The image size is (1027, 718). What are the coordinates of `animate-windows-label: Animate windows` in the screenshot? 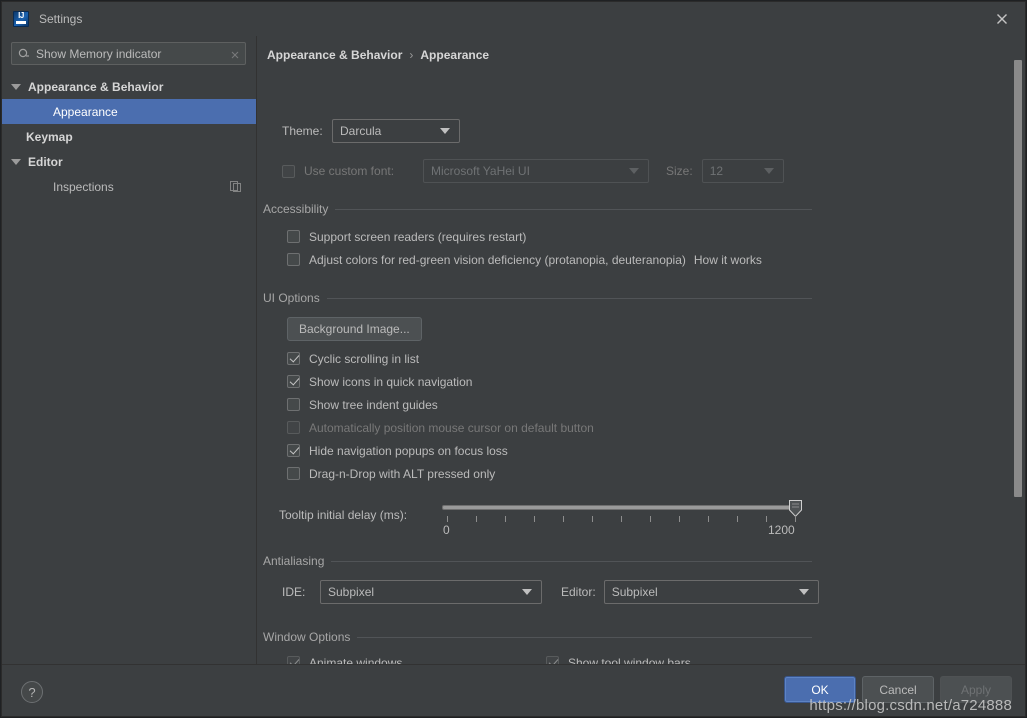 It's located at (356, 660).